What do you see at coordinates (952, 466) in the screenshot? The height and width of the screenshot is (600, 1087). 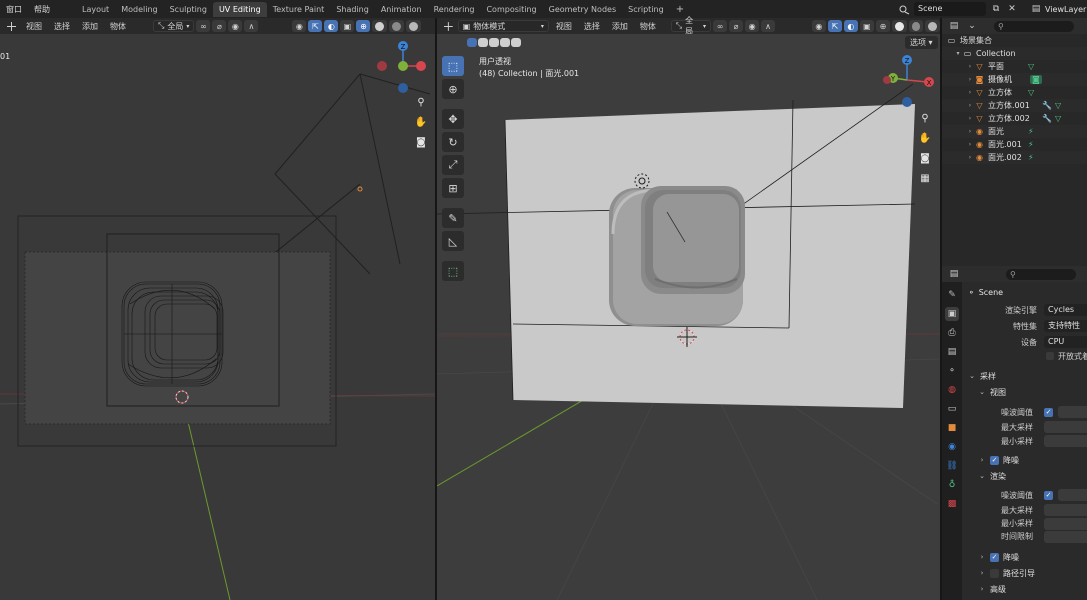 I see `constraints-tab-icon: ⛓` at bounding box center [952, 466].